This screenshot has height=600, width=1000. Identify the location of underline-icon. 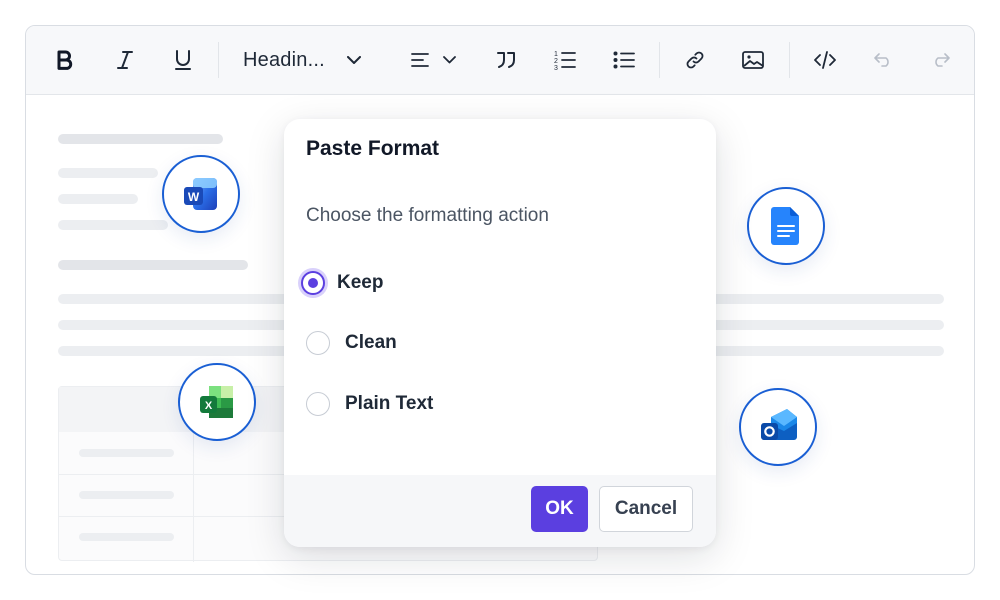
(183, 60).